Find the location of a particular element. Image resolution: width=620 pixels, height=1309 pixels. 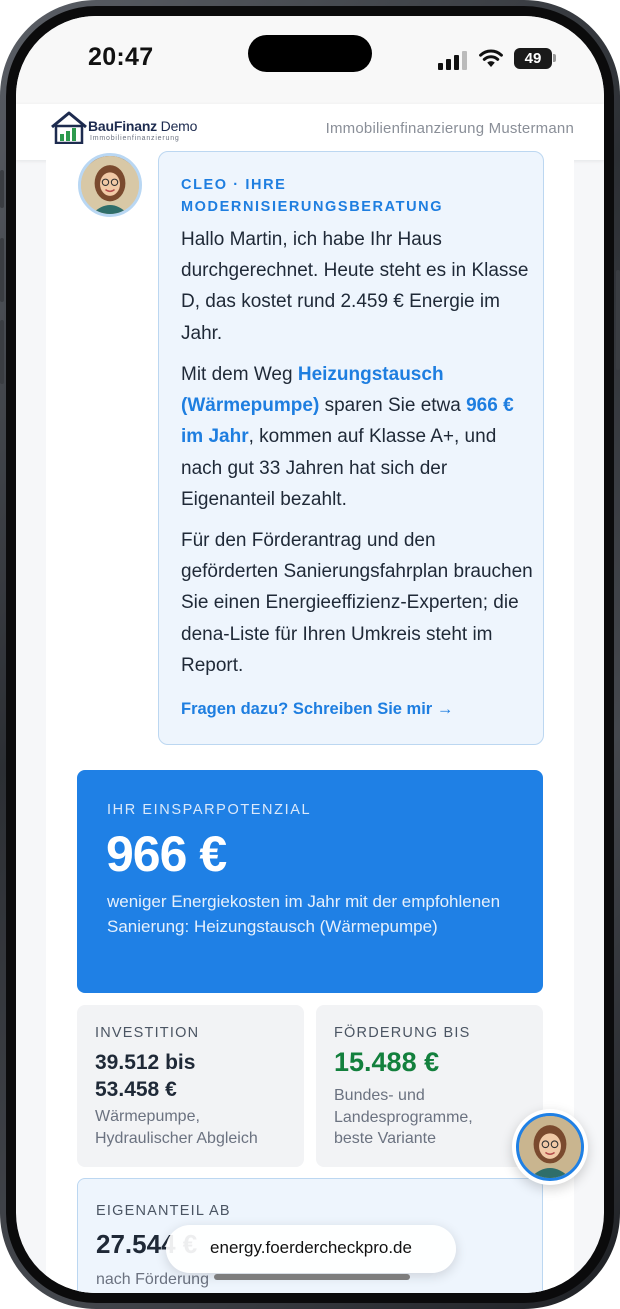

wifi-icon is located at coordinates (491, 58).